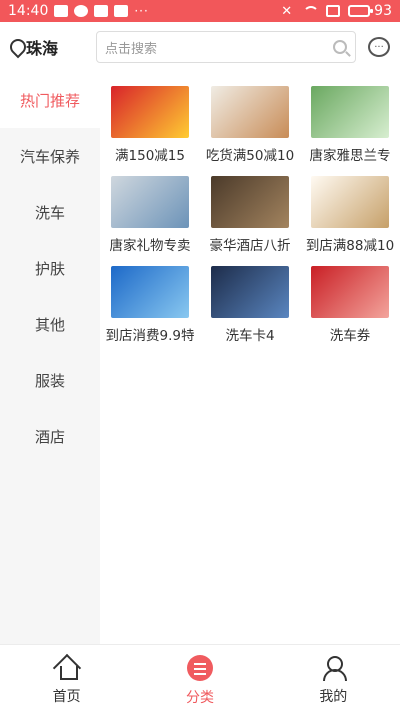 This screenshot has height=716, width=400. Describe the element at coordinates (287, 11) in the screenshot. I see `mute-icon: ✕` at that location.